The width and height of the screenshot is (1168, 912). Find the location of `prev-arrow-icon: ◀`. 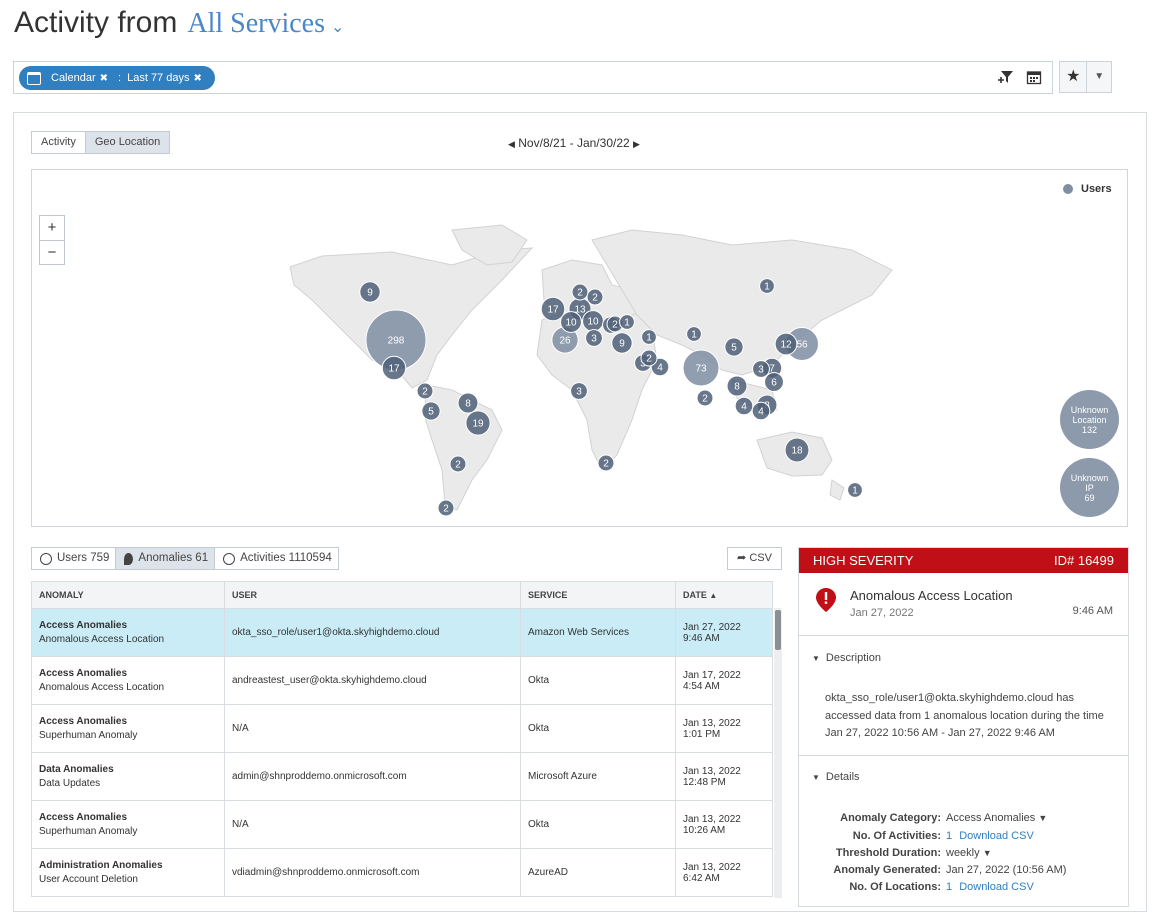

prev-arrow-icon: ◀ is located at coordinates (511, 144).